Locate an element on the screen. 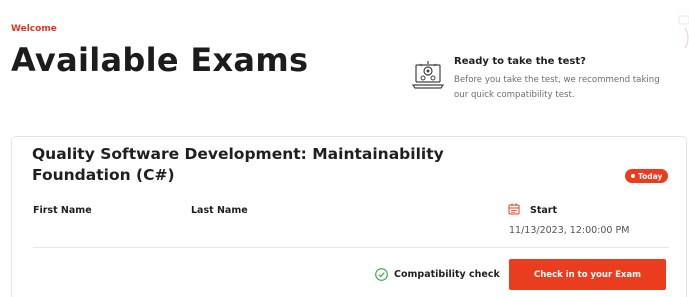 Image resolution: width=689 pixels, height=297 pixels. last-name-label: Last Name is located at coordinates (219, 210).